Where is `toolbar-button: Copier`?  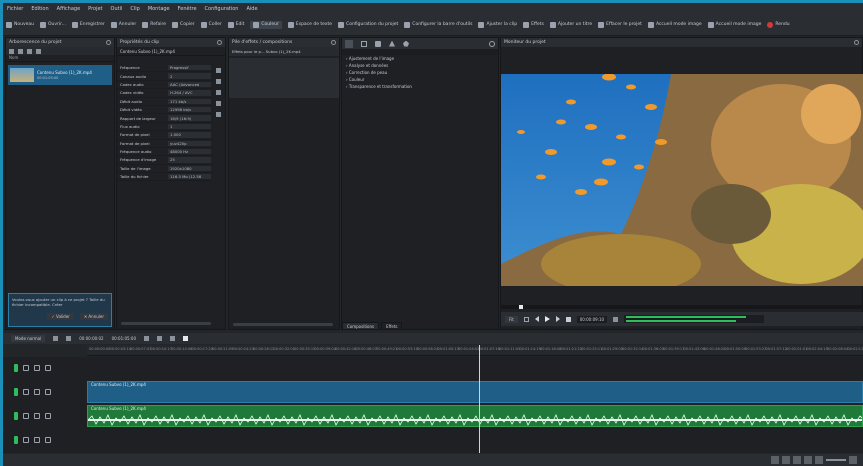
toolbar-button: Copier is located at coordinates (183, 24).